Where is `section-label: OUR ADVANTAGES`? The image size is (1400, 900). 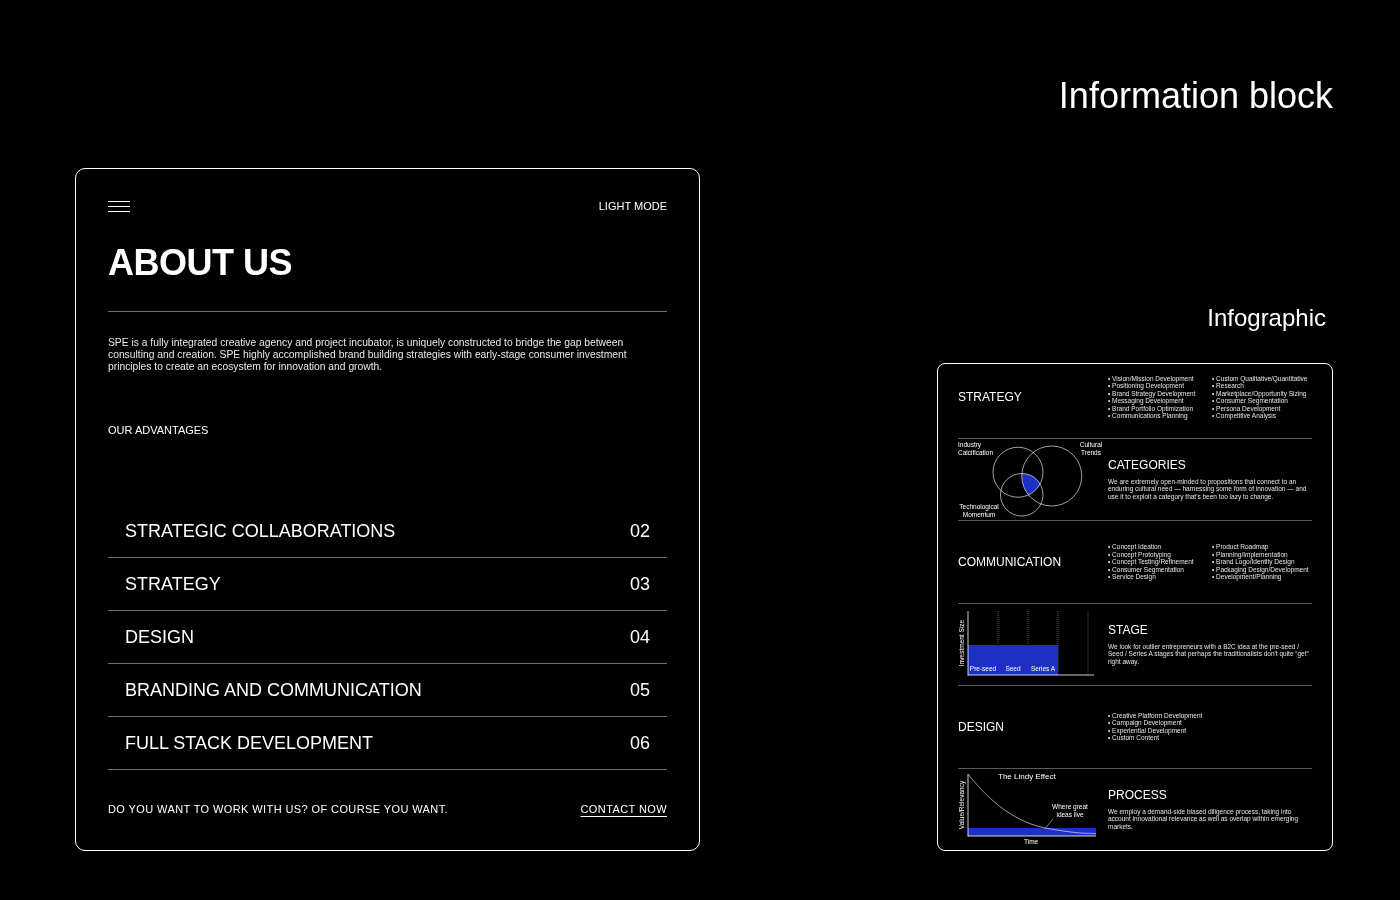
section-label: OUR ADVANTAGES is located at coordinates (158, 430).